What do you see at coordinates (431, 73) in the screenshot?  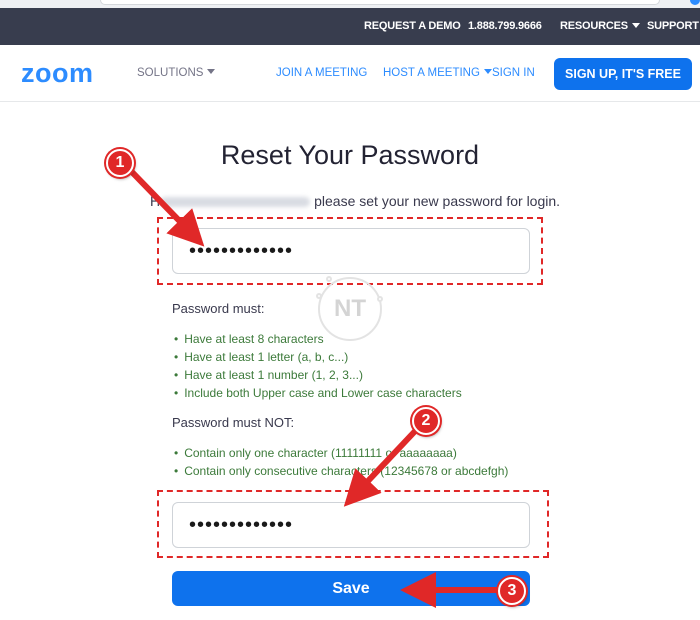 I see `host-meeting-label: HOST A MEETING` at bounding box center [431, 73].